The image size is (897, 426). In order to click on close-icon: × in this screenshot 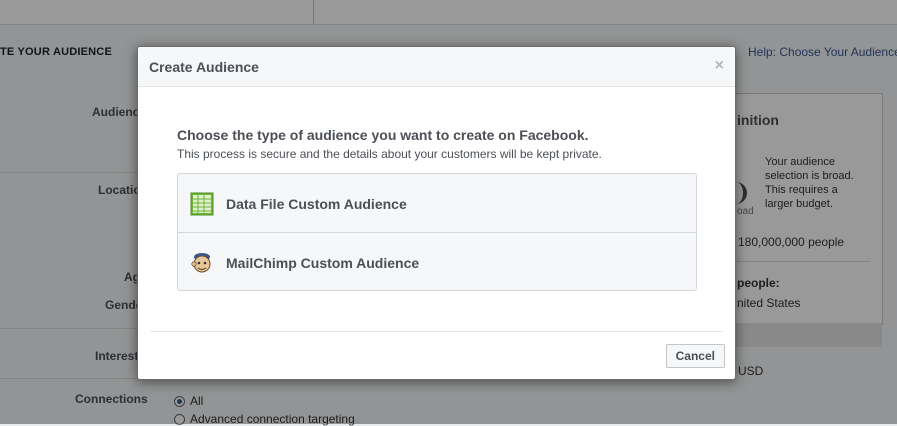, I will do `click(719, 66)`.